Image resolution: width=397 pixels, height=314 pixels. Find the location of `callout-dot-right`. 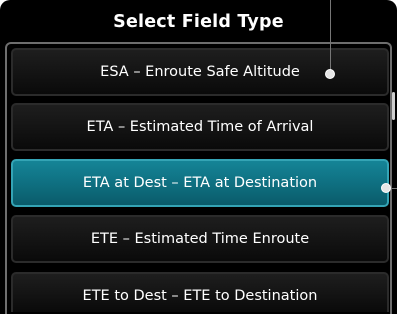

callout-dot-right is located at coordinates (386, 188).